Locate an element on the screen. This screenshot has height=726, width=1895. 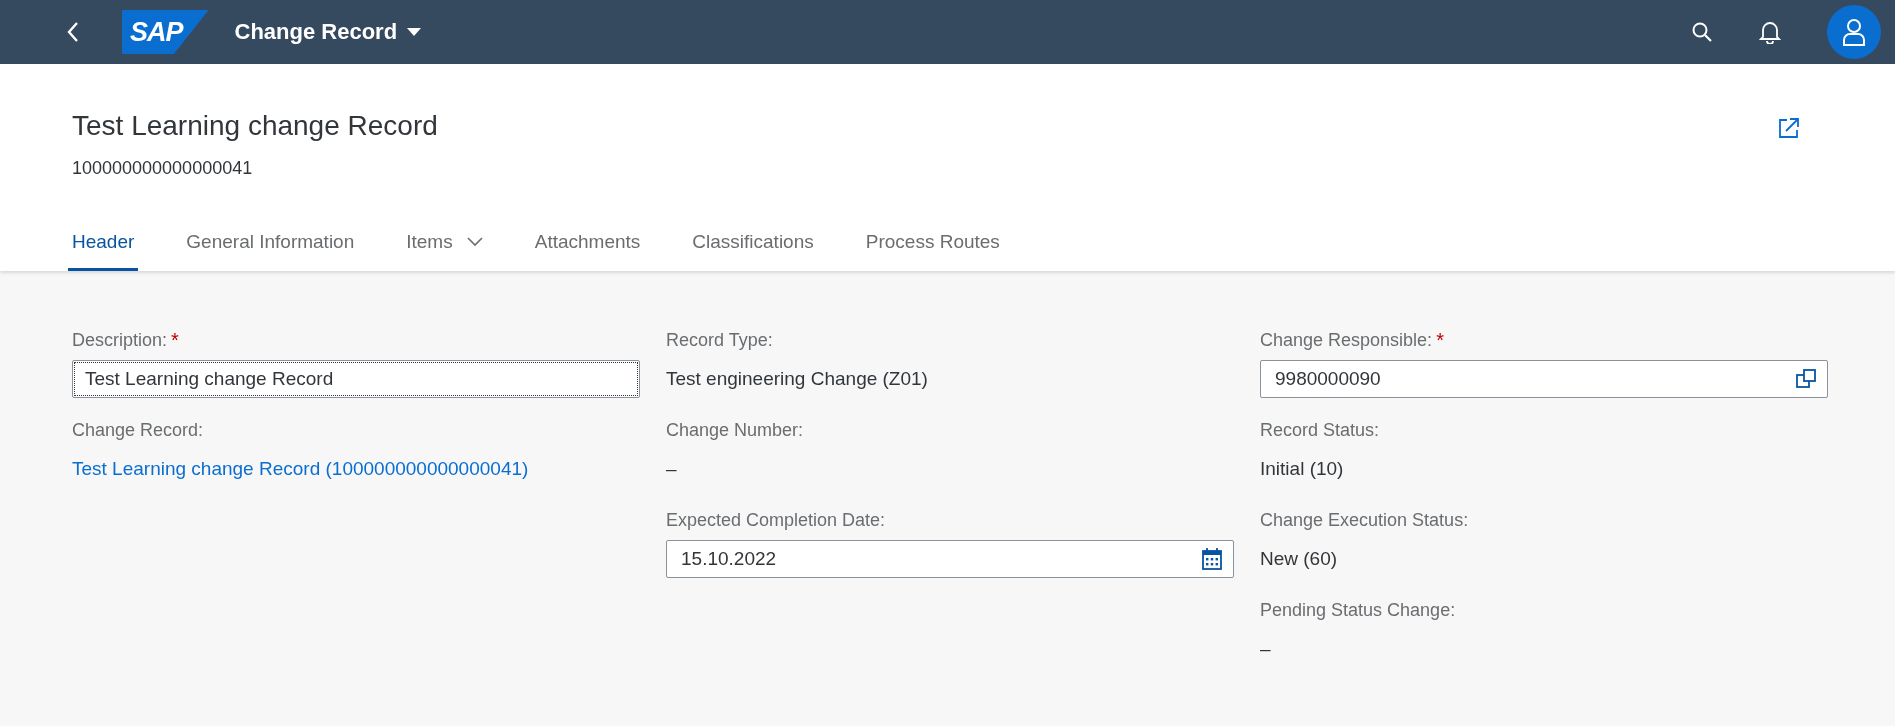
search-icon is located at coordinates (1702, 32).